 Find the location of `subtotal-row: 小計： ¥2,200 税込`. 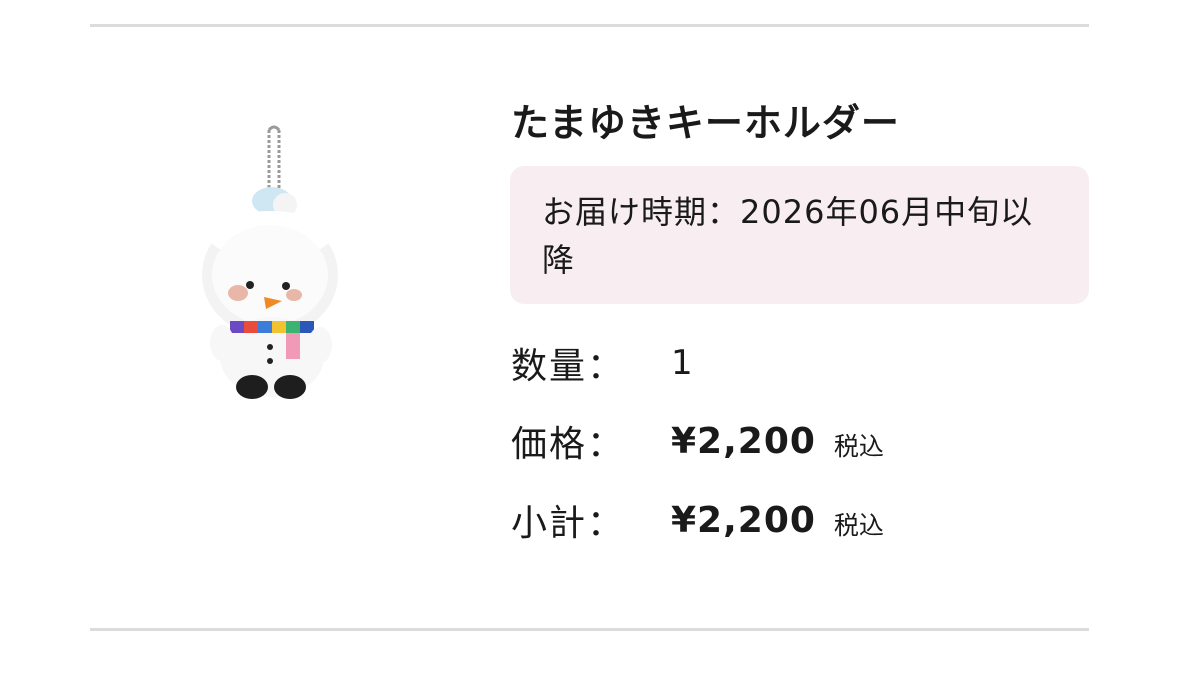

subtotal-row: 小計： ¥2,200 税込 is located at coordinates (697, 520).